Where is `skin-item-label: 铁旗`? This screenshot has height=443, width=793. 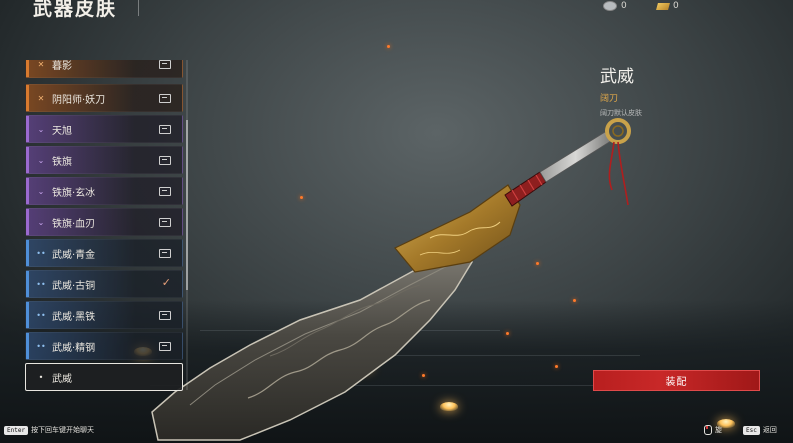
skin-item-label: 铁旗 is located at coordinates (62, 162).